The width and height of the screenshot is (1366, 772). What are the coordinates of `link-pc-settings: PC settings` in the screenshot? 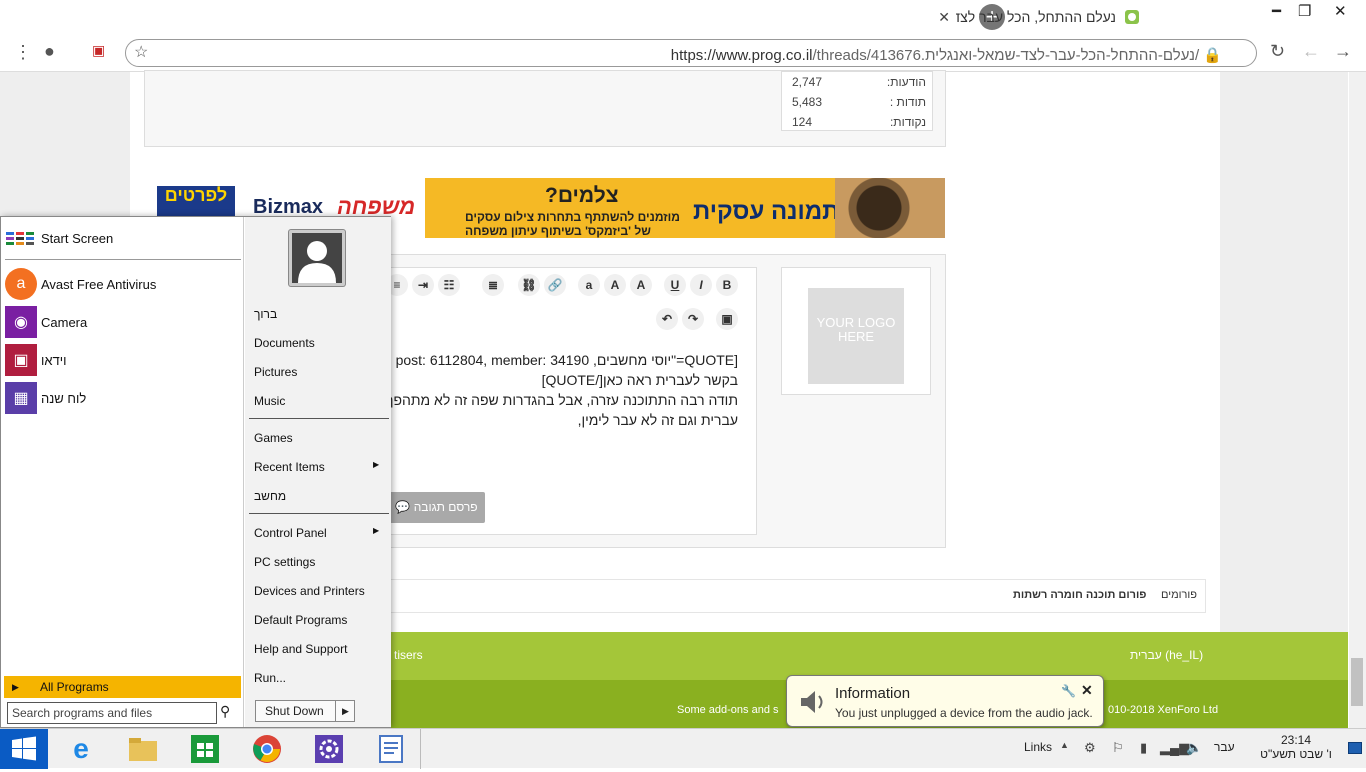 It's located at (284, 562).